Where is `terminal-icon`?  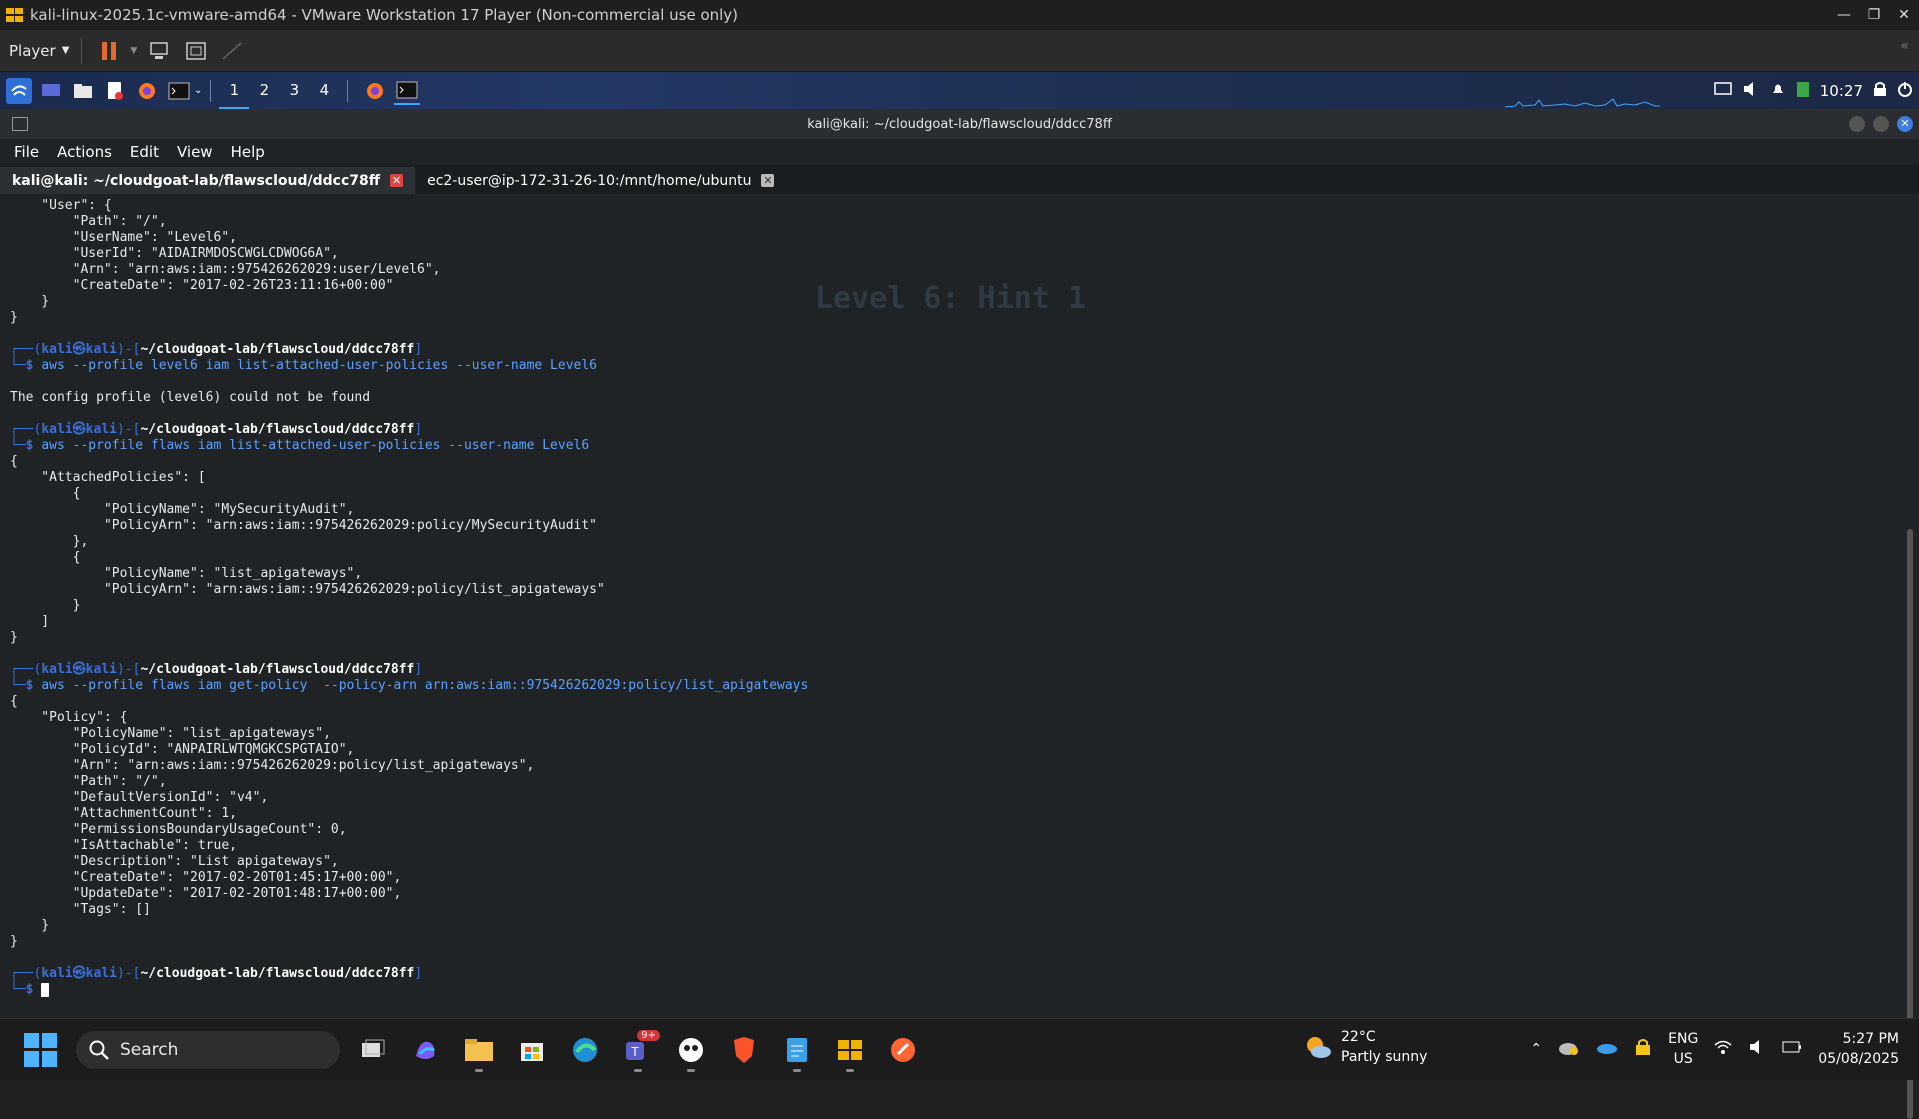 terminal-icon is located at coordinates (179, 91).